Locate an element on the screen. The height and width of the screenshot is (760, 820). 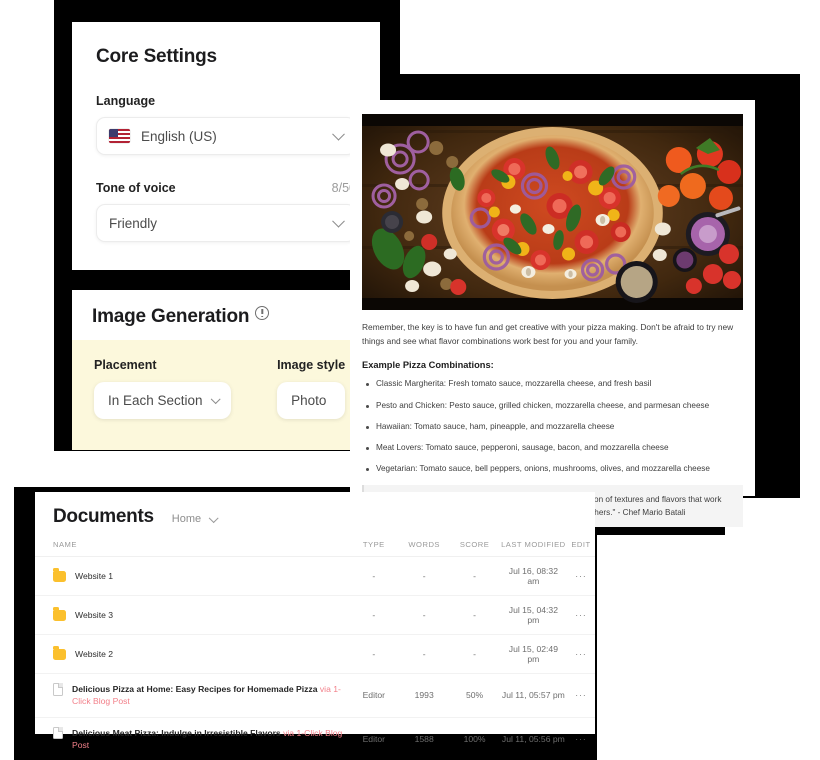
row-modified: Jul 11, 05:56 pm is located at coordinates (533, 738).